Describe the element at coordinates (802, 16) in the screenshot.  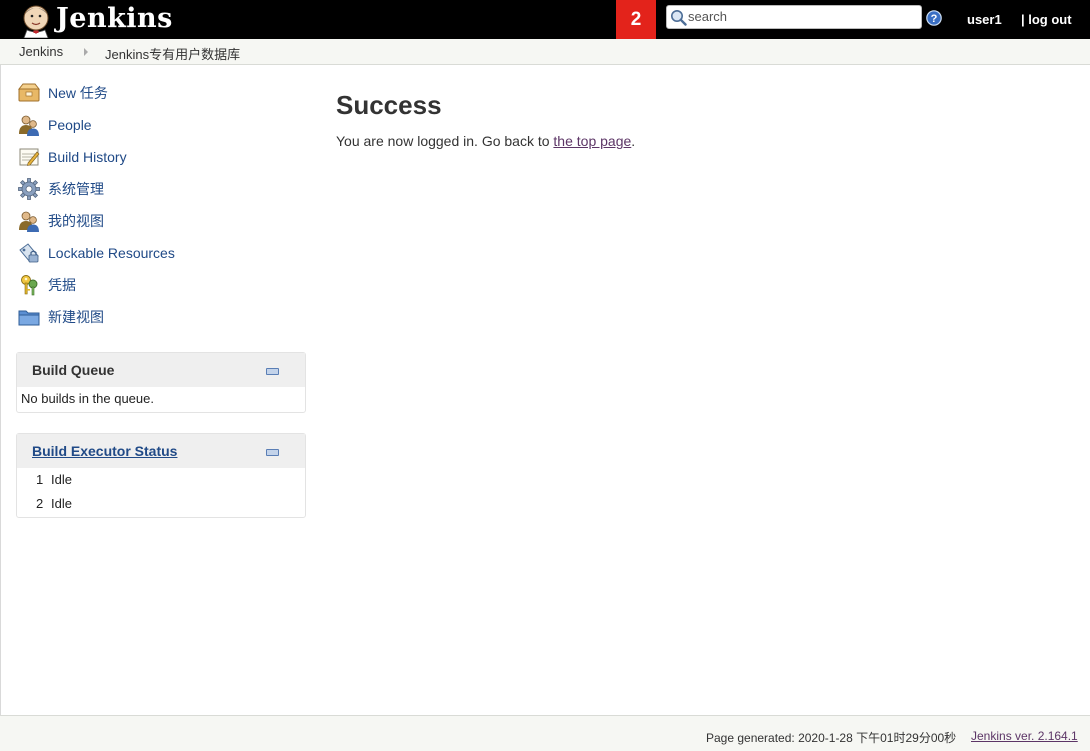
I see `search-input` at that location.